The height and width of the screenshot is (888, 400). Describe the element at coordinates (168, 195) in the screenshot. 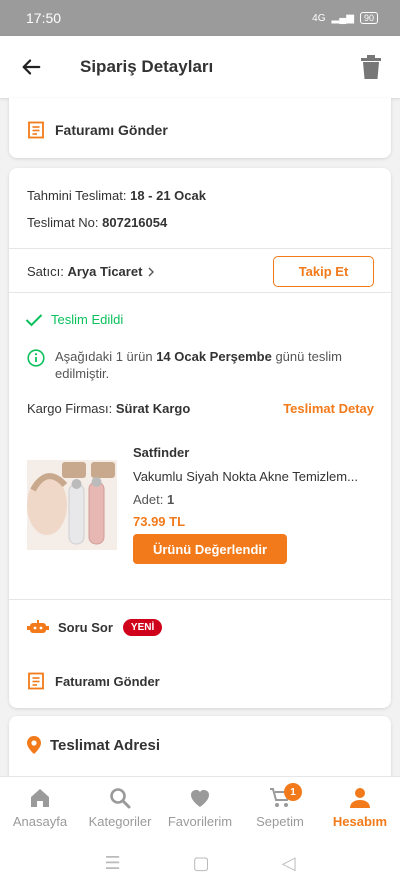

I see `estimated-delivery-value: 18 - 21 Ocak` at that location.